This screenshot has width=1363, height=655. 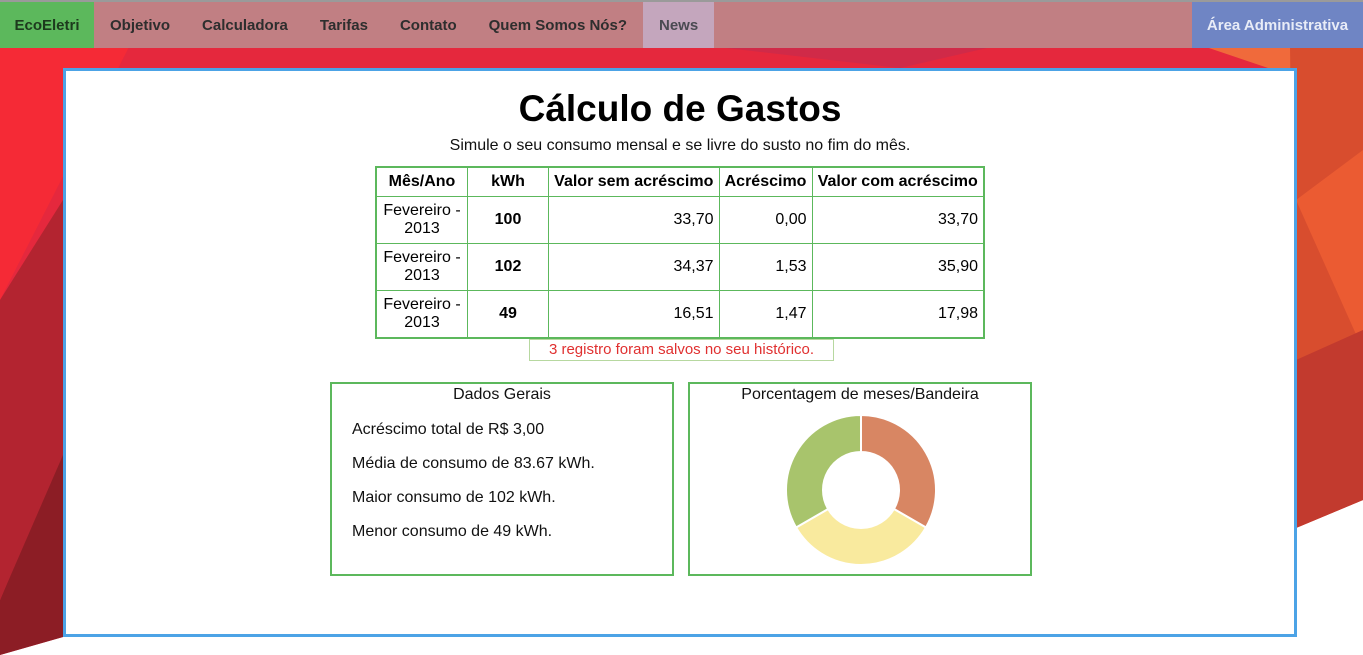 I want to click on table-row: Fevereiro - 2013 49 16,51 1,47 17,98, so click(x=680, y=314).